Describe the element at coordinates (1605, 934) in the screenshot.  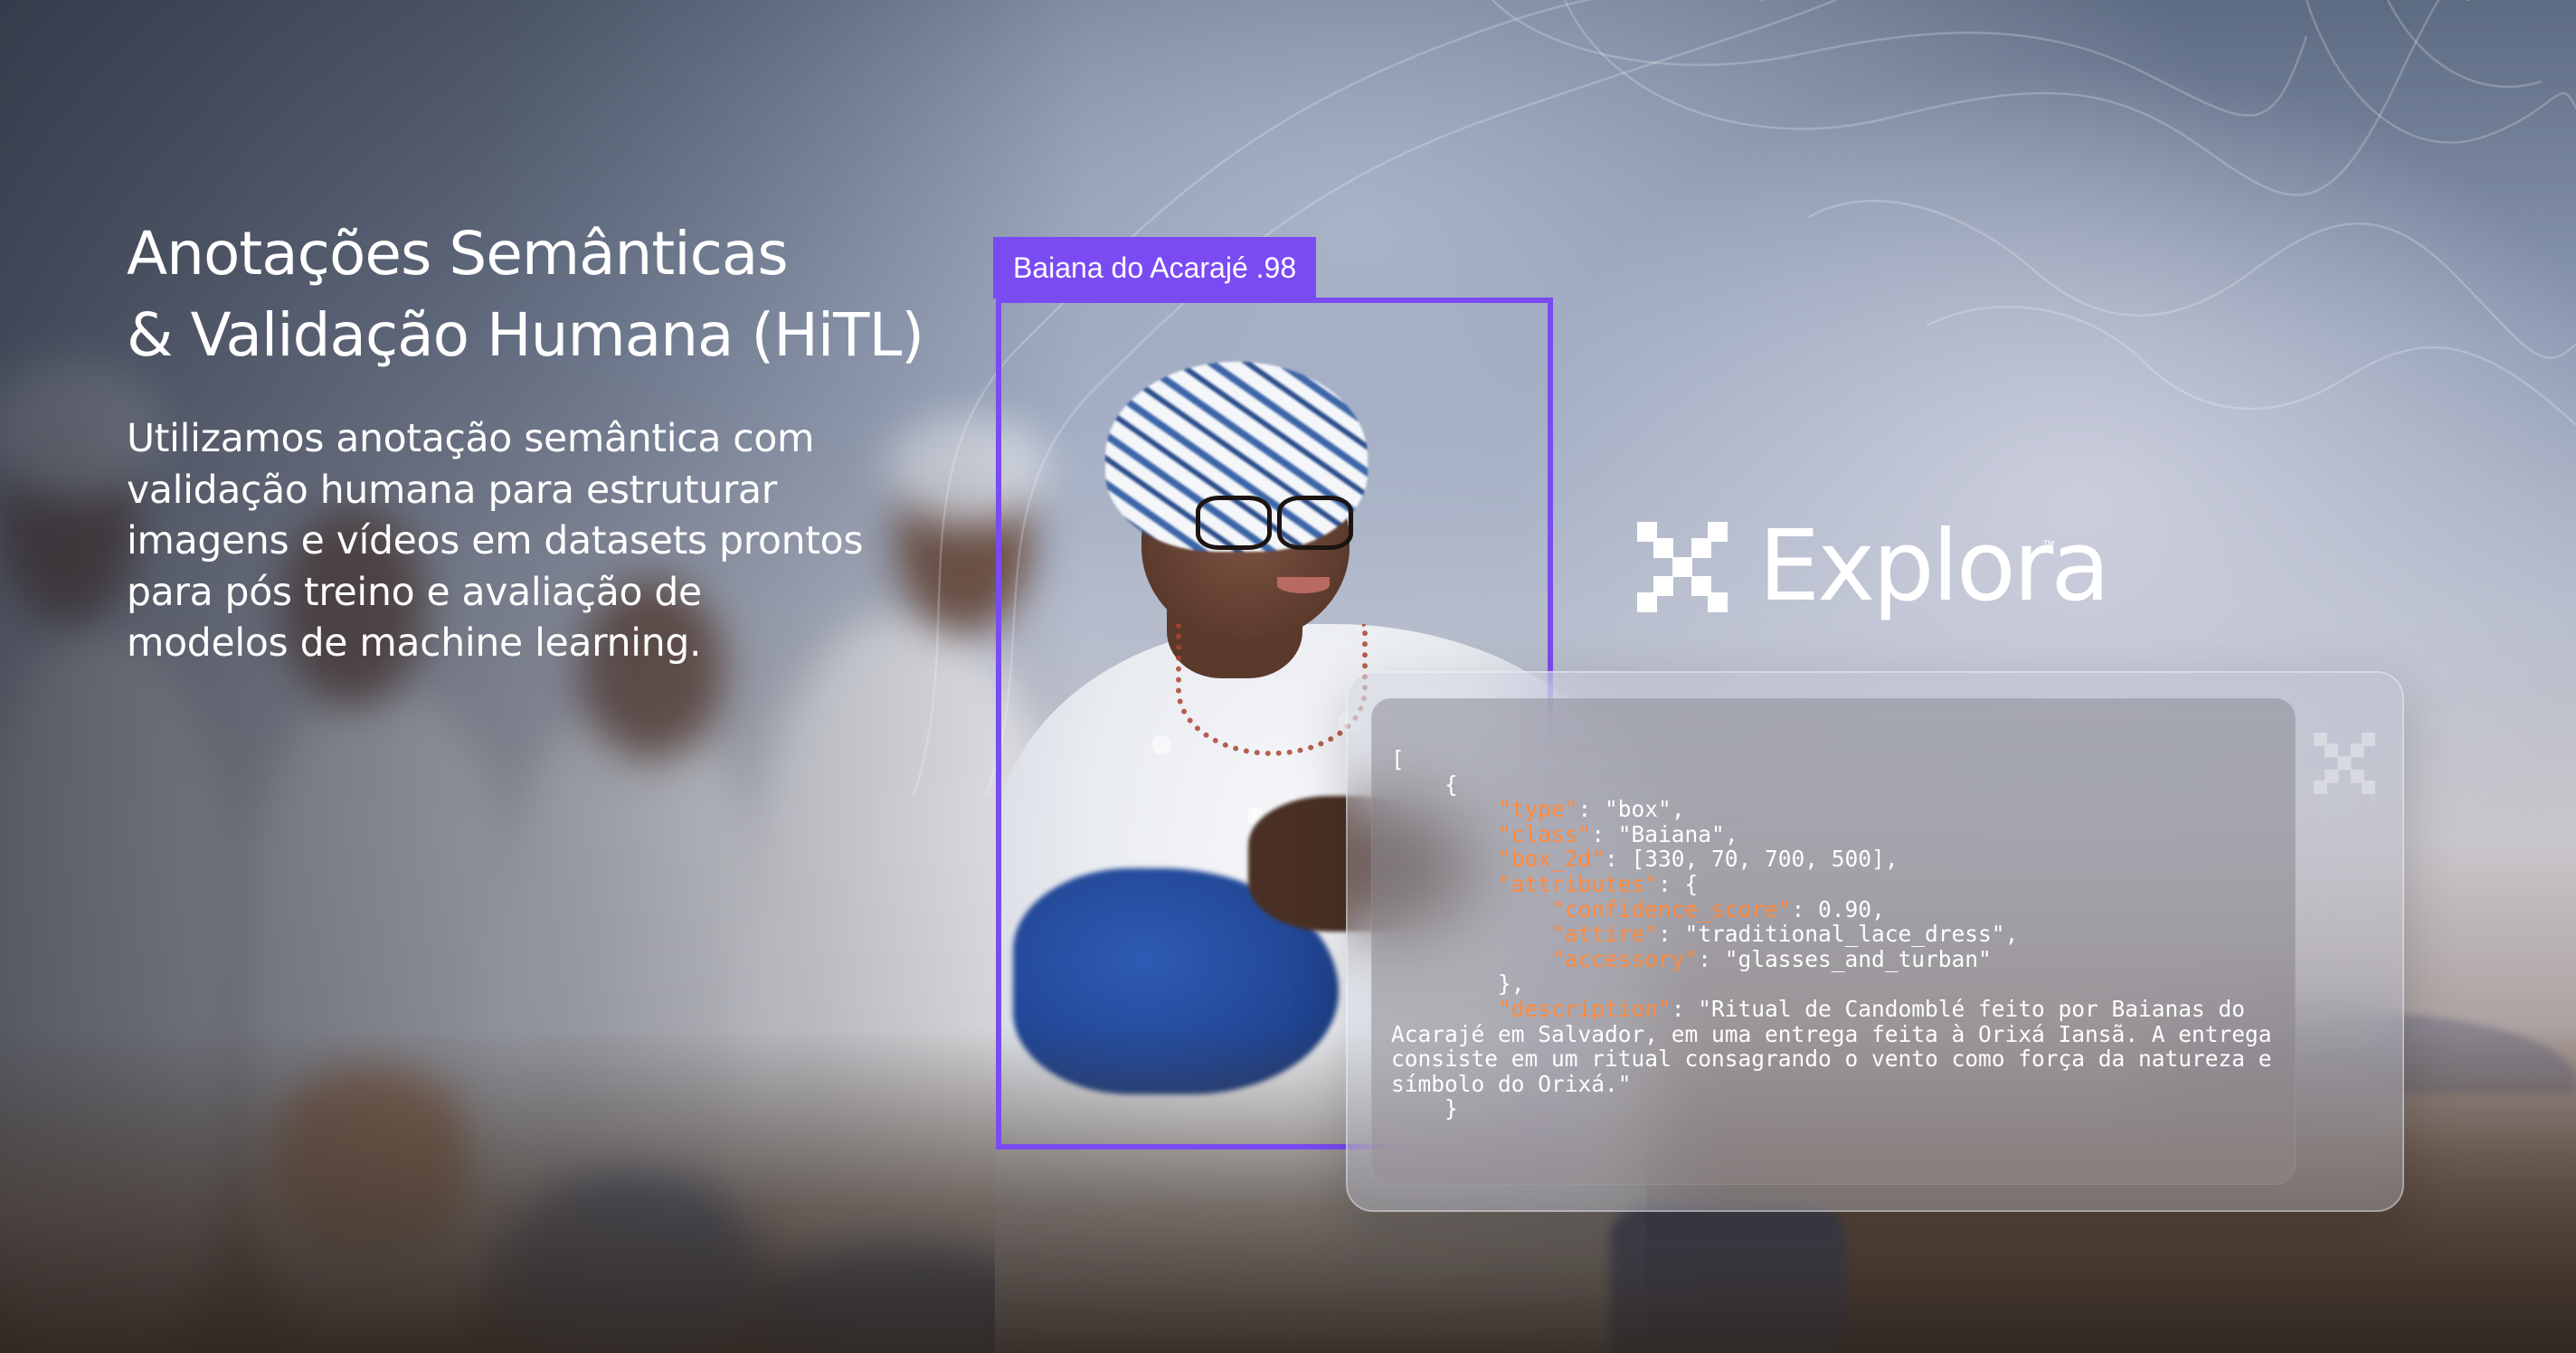
I see `code-key: "attire"` at that location.